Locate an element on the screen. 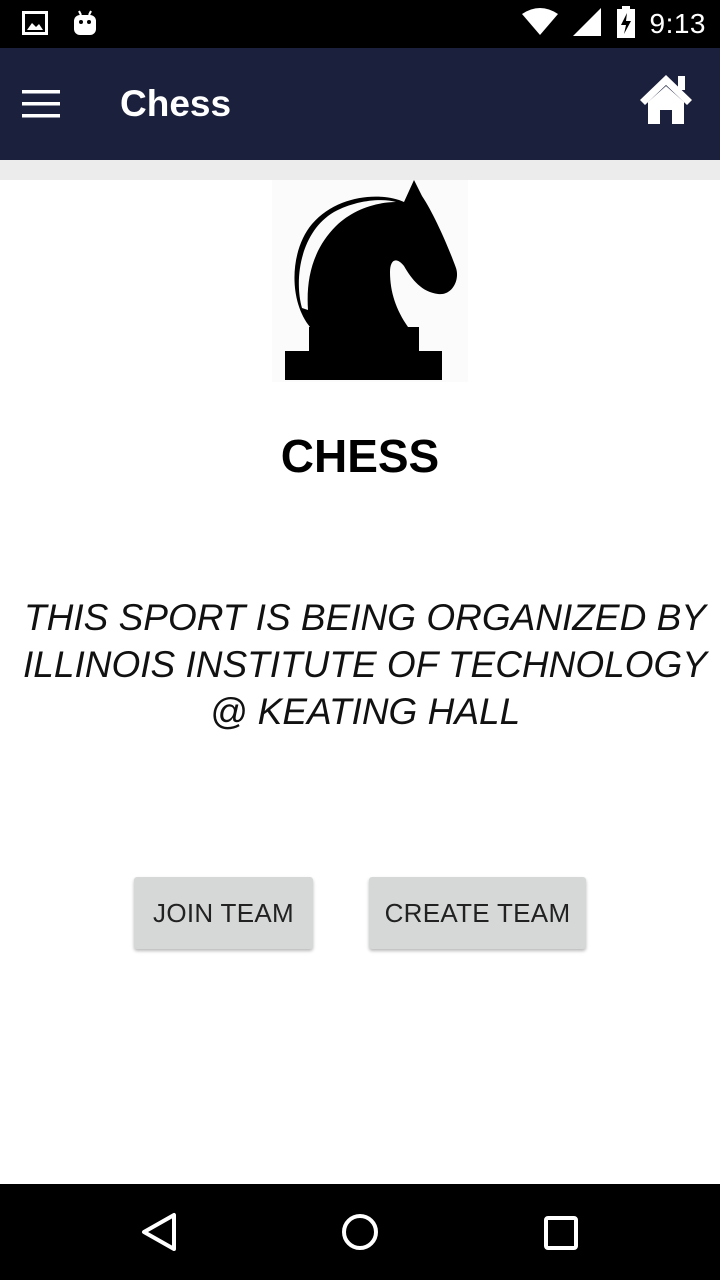 The image size is (720, 1280). home-button is located at coordinates (668, 102).